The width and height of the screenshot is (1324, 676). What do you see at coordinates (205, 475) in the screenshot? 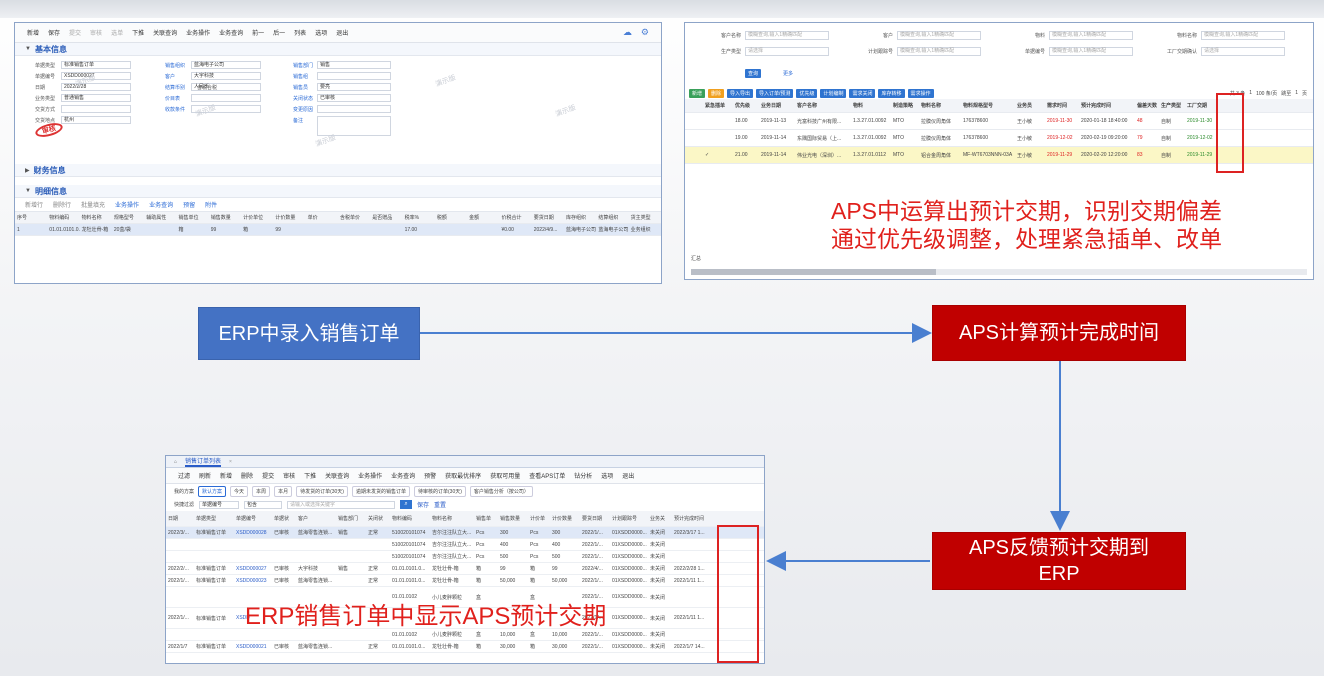
I see `erp-list-toolbar-item: 刷新` at bounding box center [205, 475].